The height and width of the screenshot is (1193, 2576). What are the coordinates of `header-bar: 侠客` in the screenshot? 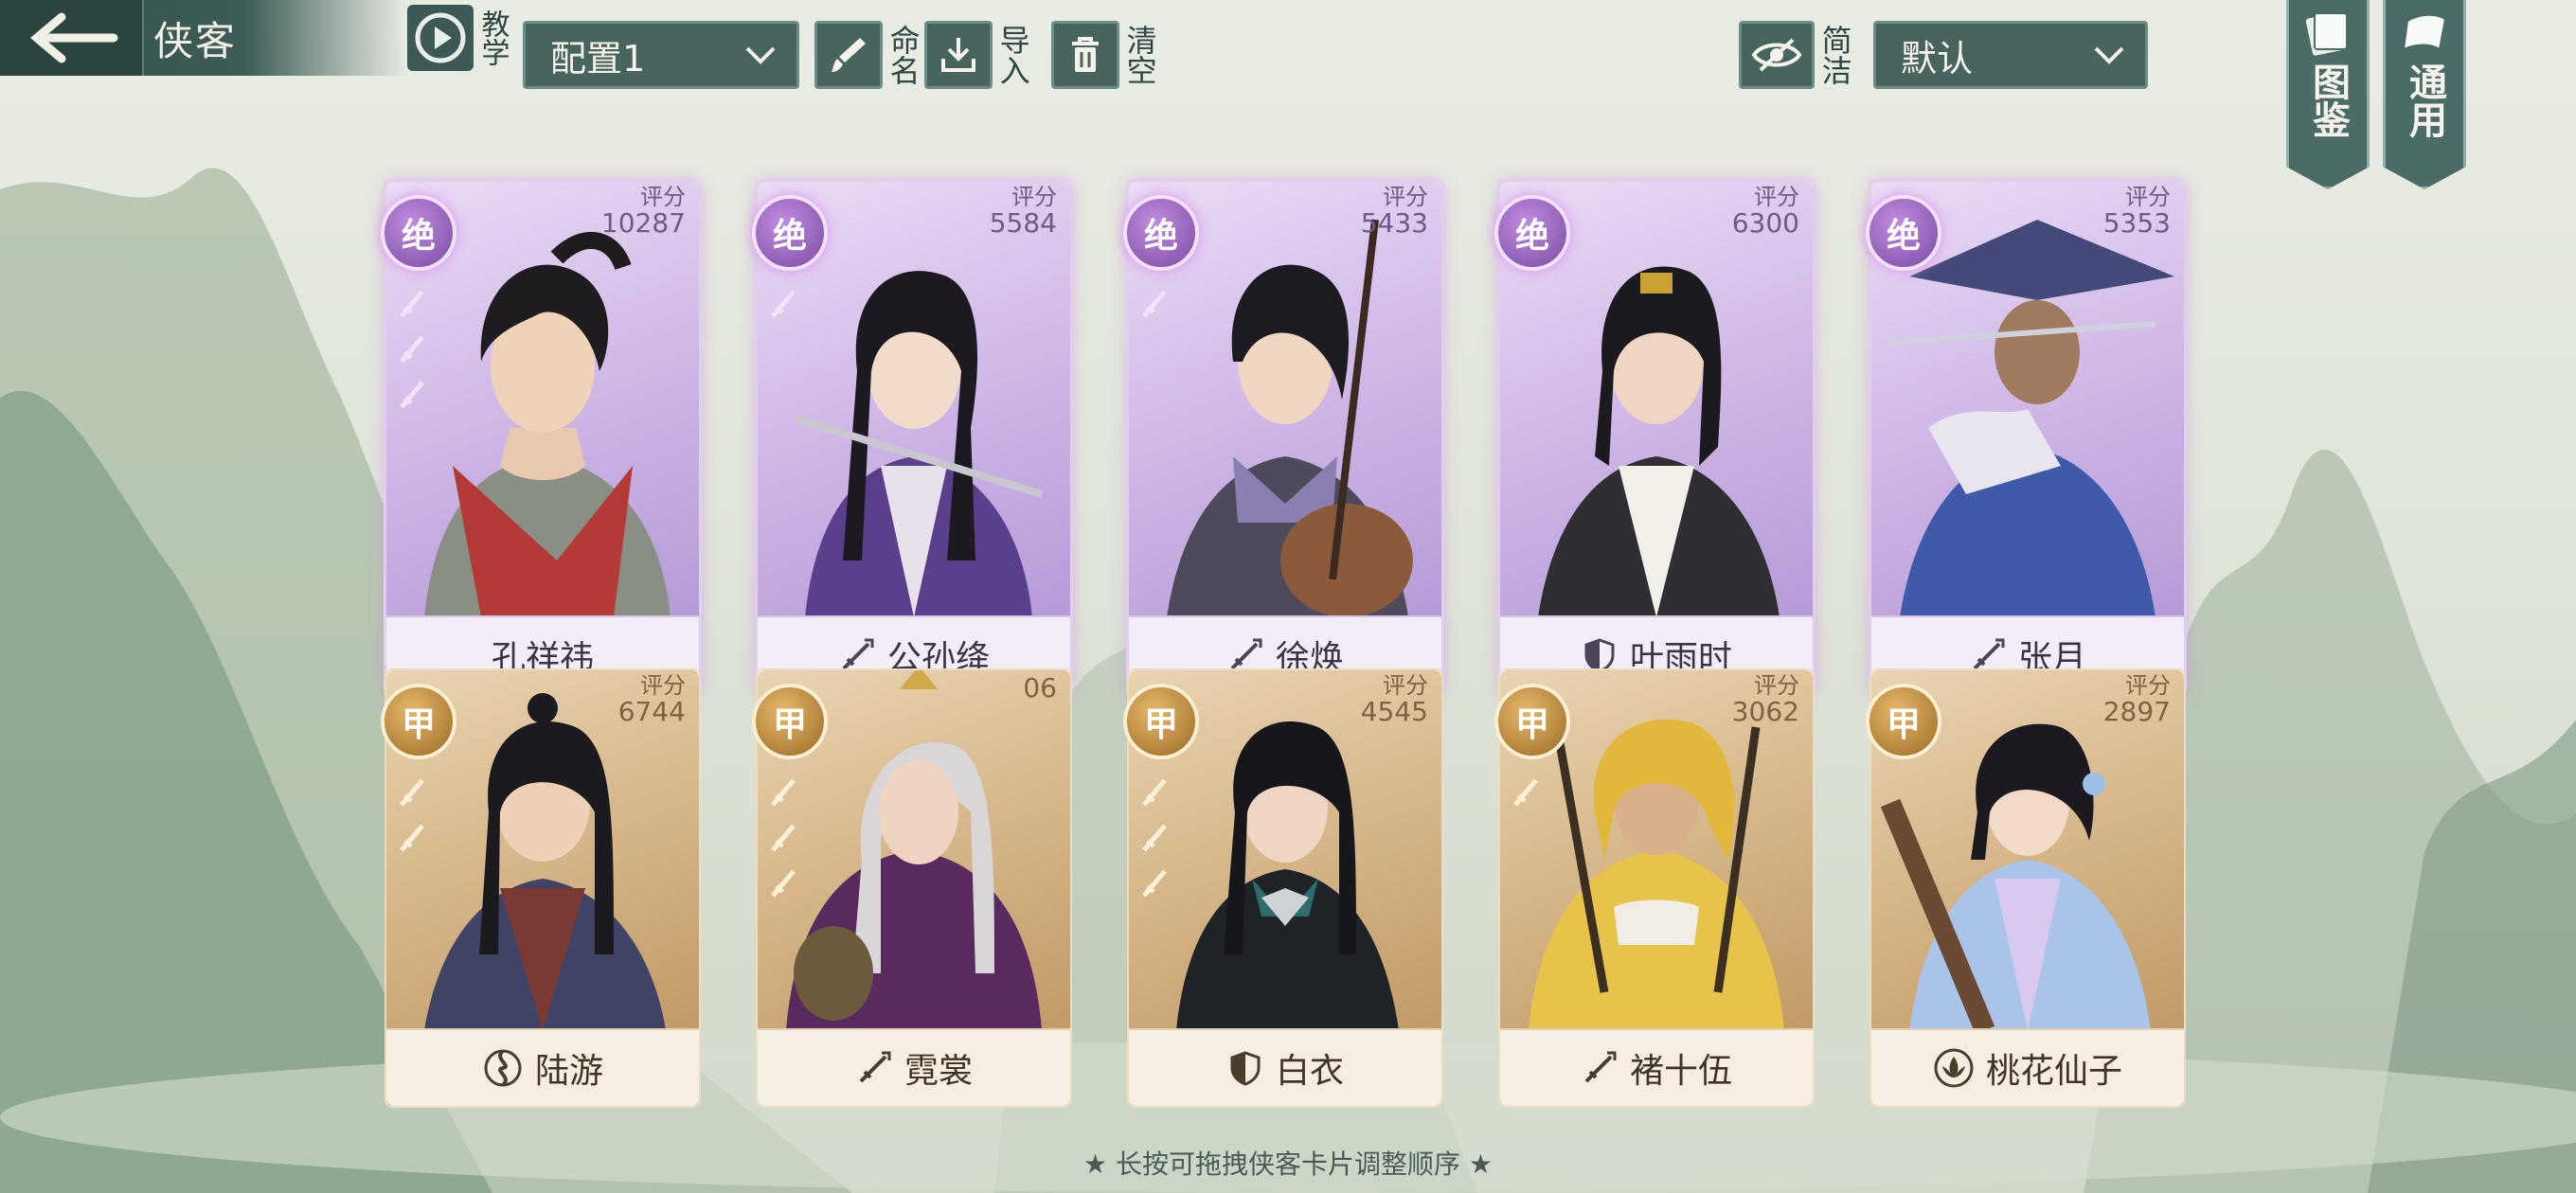 It's located at (203, 38).